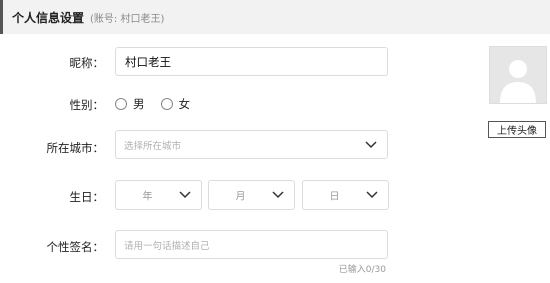  Describe the element at coordinates (148, 61) in the screenshot. I see `nickname-value: 村口老王` at that location.